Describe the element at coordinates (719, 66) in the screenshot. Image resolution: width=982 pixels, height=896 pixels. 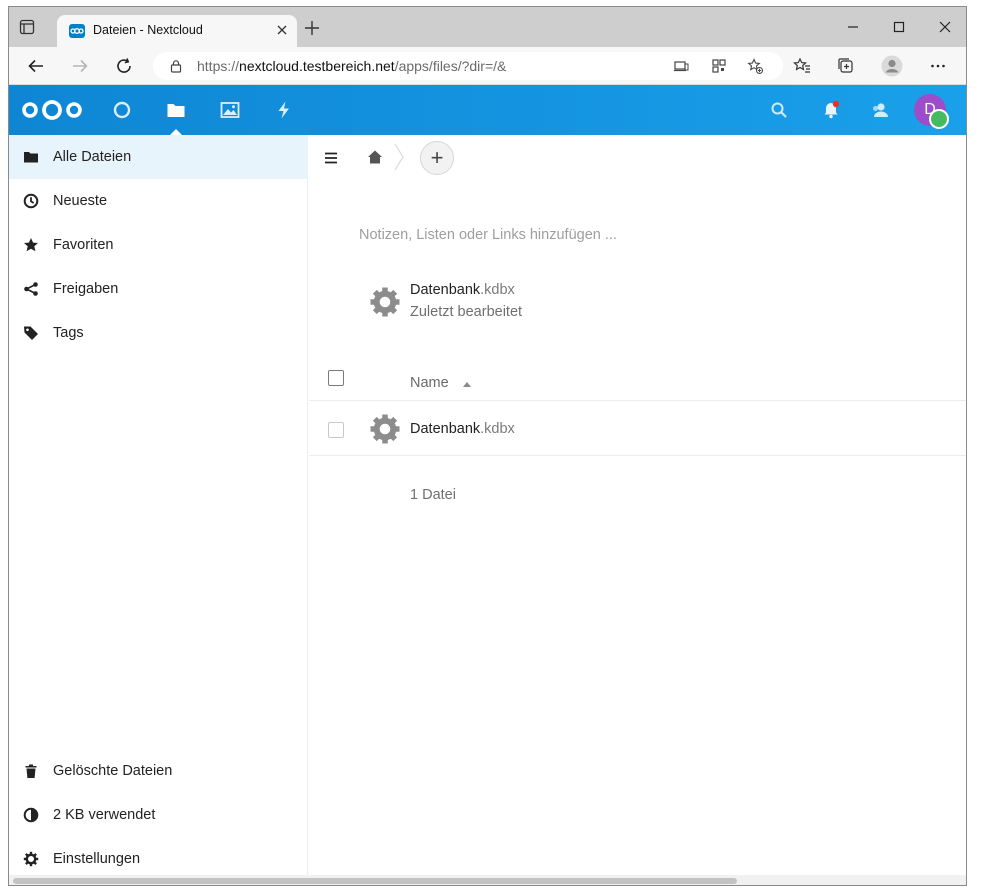
I see `qr-code-icon` at that location.